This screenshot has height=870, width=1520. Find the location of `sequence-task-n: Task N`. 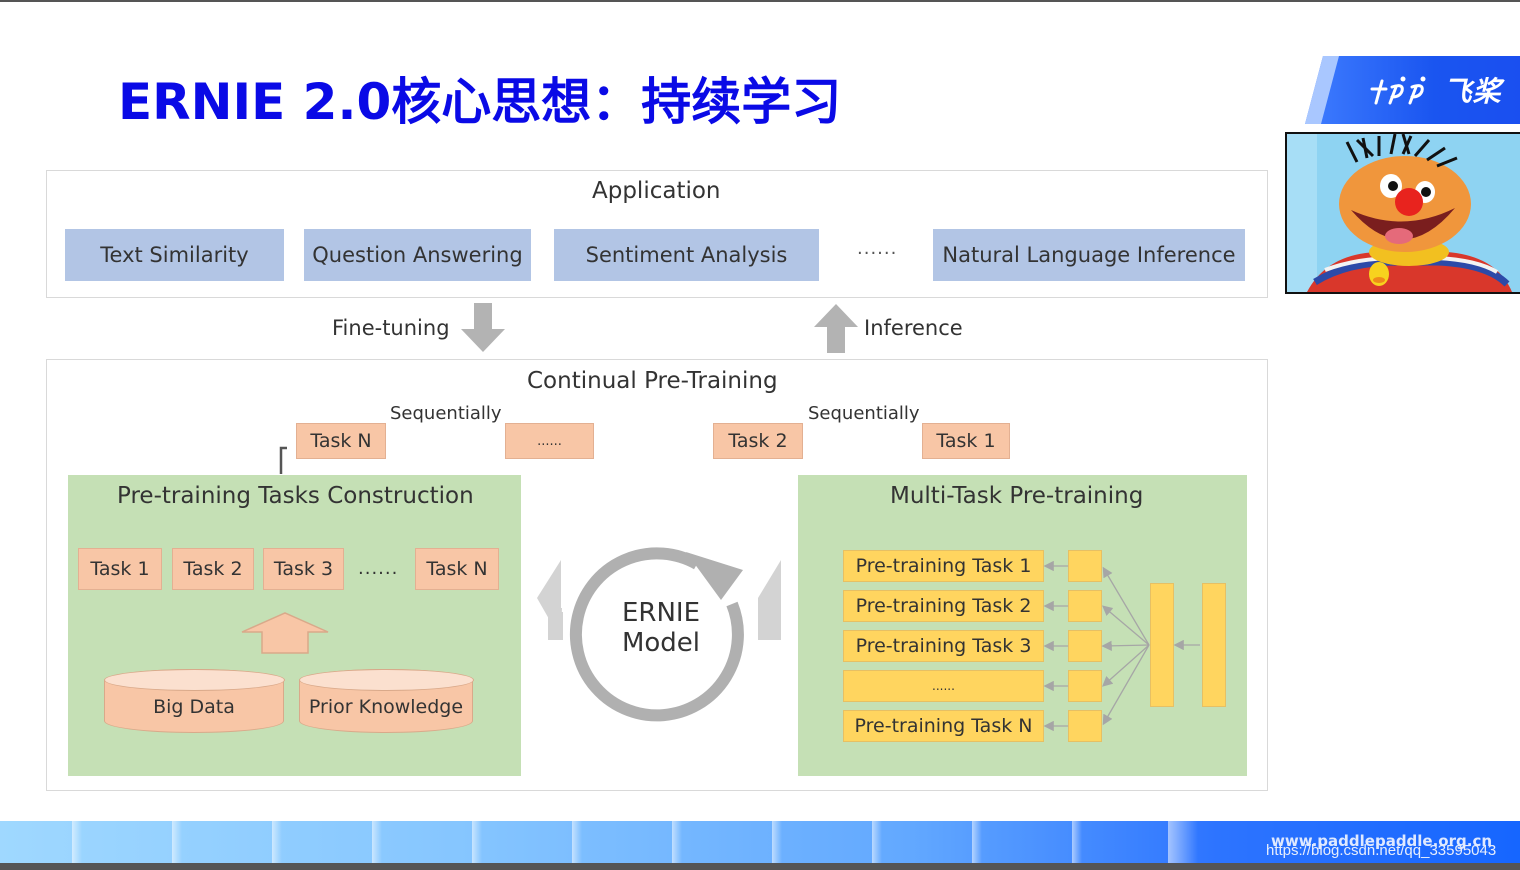

sequence-task-n: Task N is located at coordinates (341, 441).